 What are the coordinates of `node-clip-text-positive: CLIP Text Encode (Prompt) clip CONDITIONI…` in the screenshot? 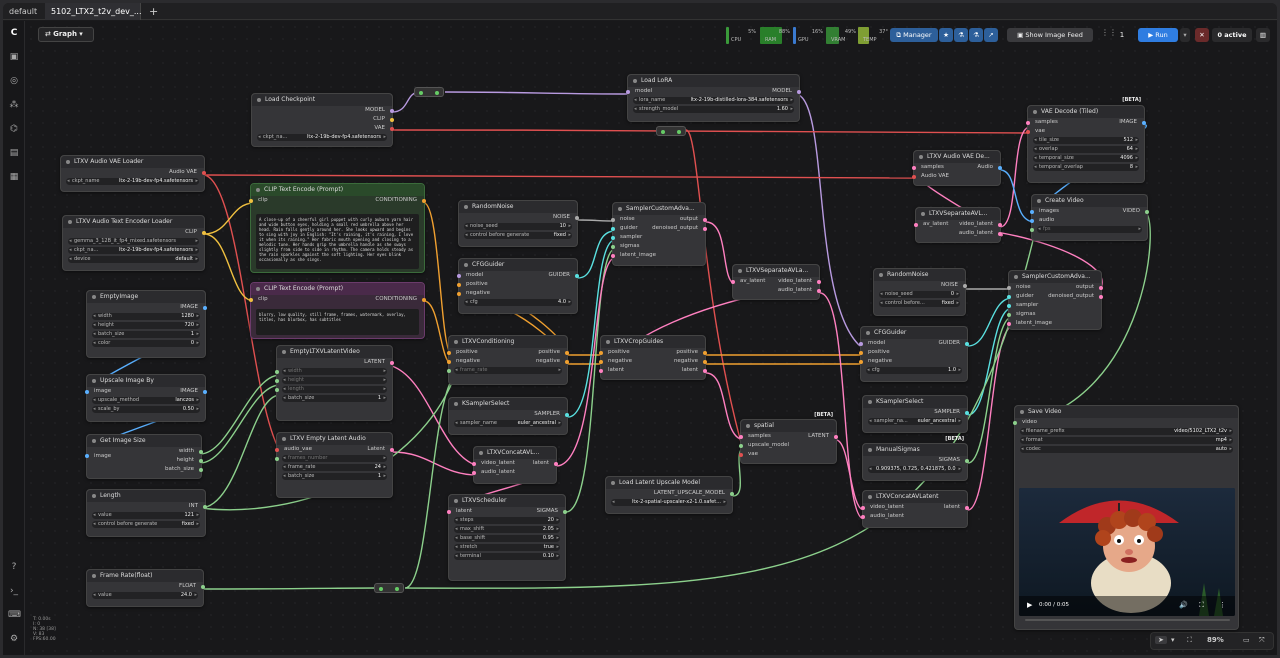 It's located at (337, 228).